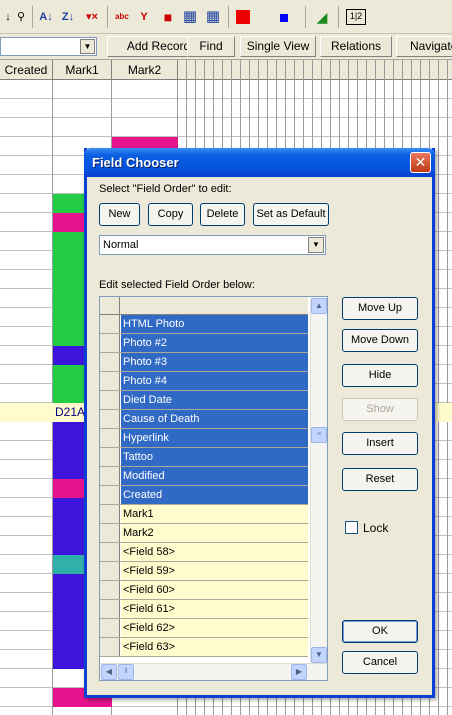 The image size is (452, 715). What do you see at coordinates (214, 457) in the screenshot?
I see `field-name: Tattoo` at bounding box center [214, 457].